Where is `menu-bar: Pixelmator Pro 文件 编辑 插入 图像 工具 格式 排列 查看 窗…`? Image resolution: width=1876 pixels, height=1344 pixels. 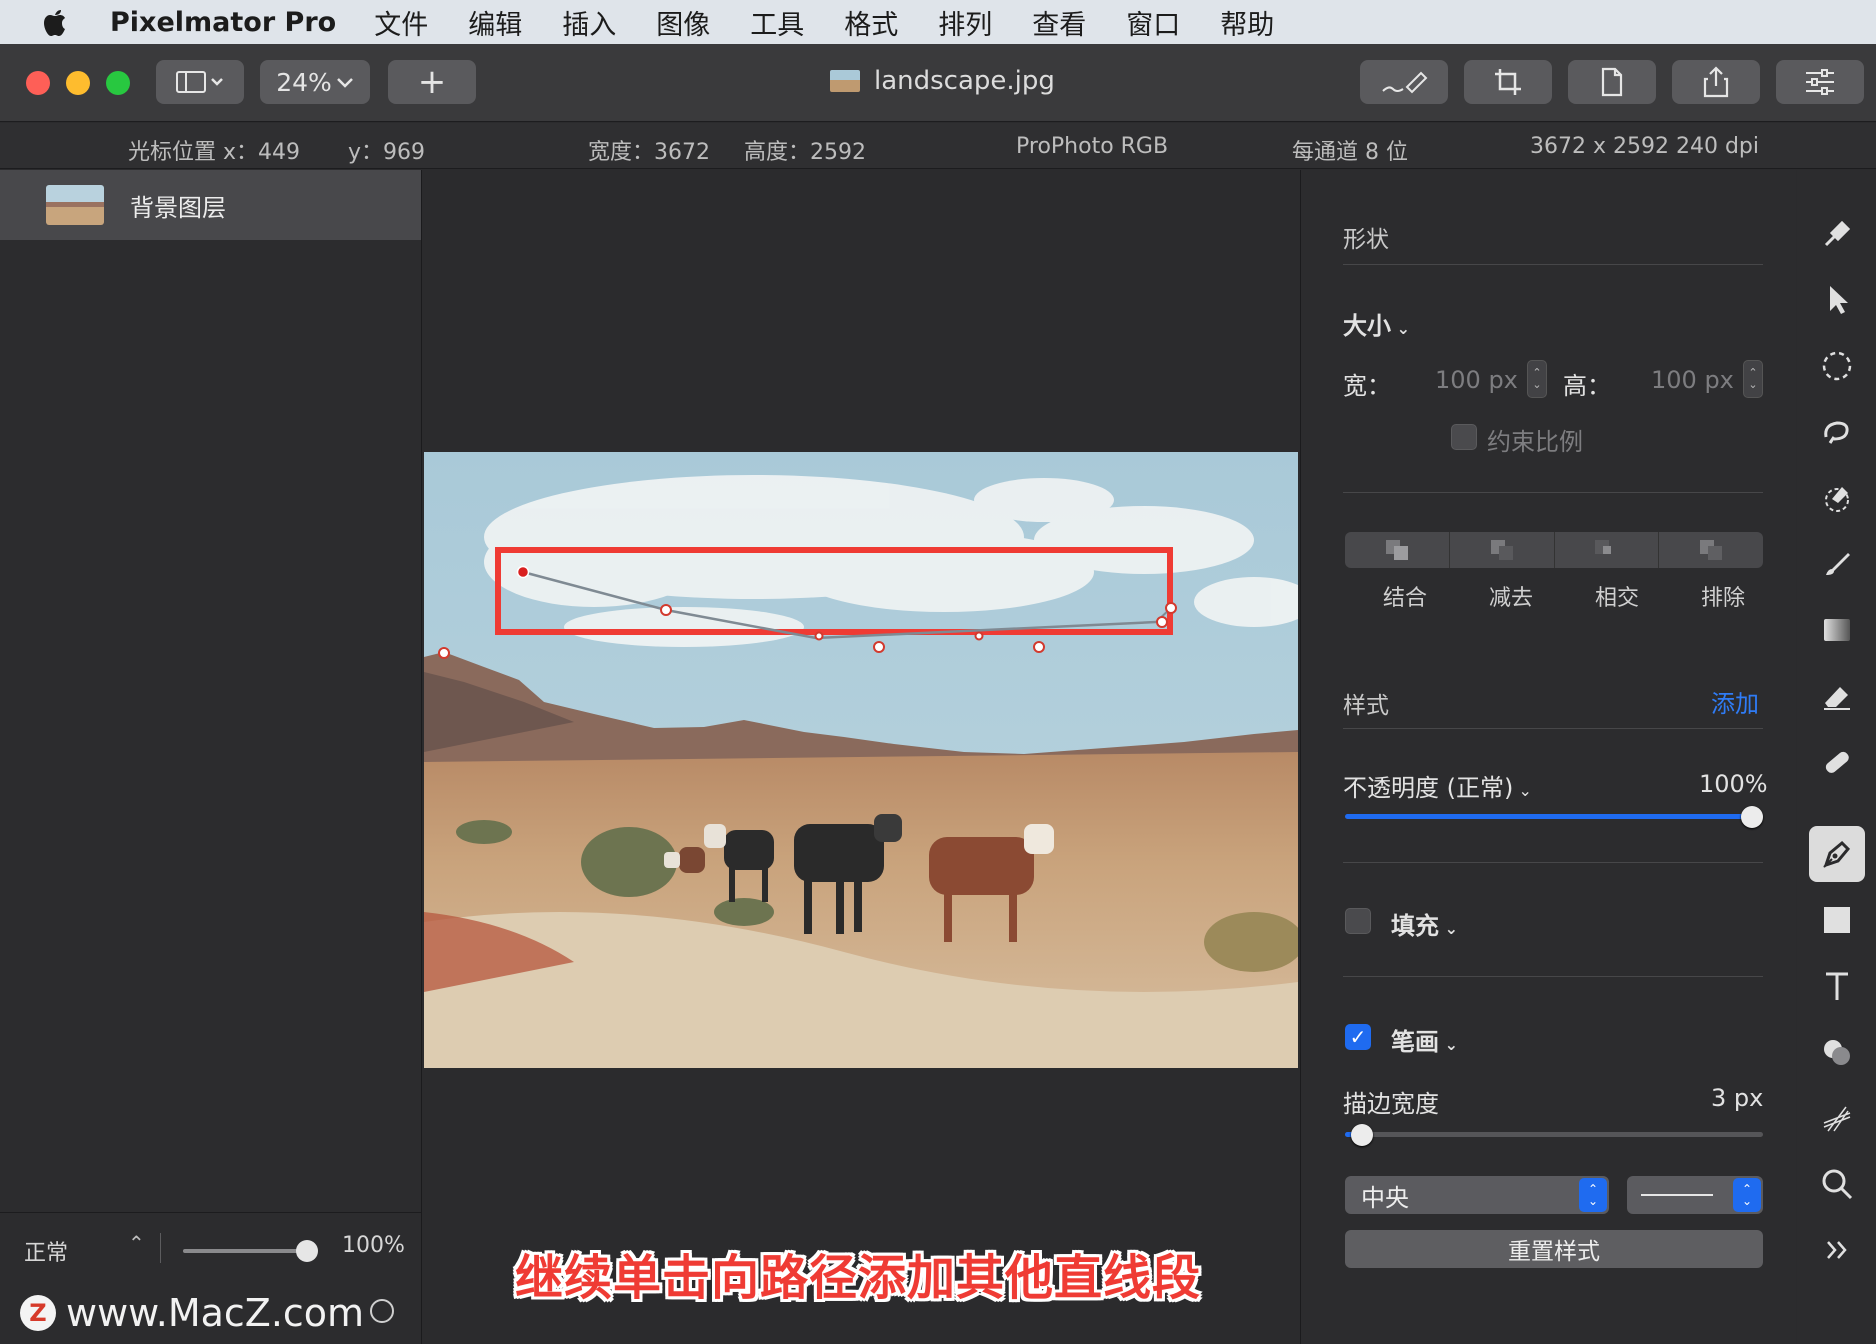
menu-bar: Pixelmator Pro 文件 编辑 插入 图像 工具 格式 排列 查看 窗… is located at coordinates (938, 22).